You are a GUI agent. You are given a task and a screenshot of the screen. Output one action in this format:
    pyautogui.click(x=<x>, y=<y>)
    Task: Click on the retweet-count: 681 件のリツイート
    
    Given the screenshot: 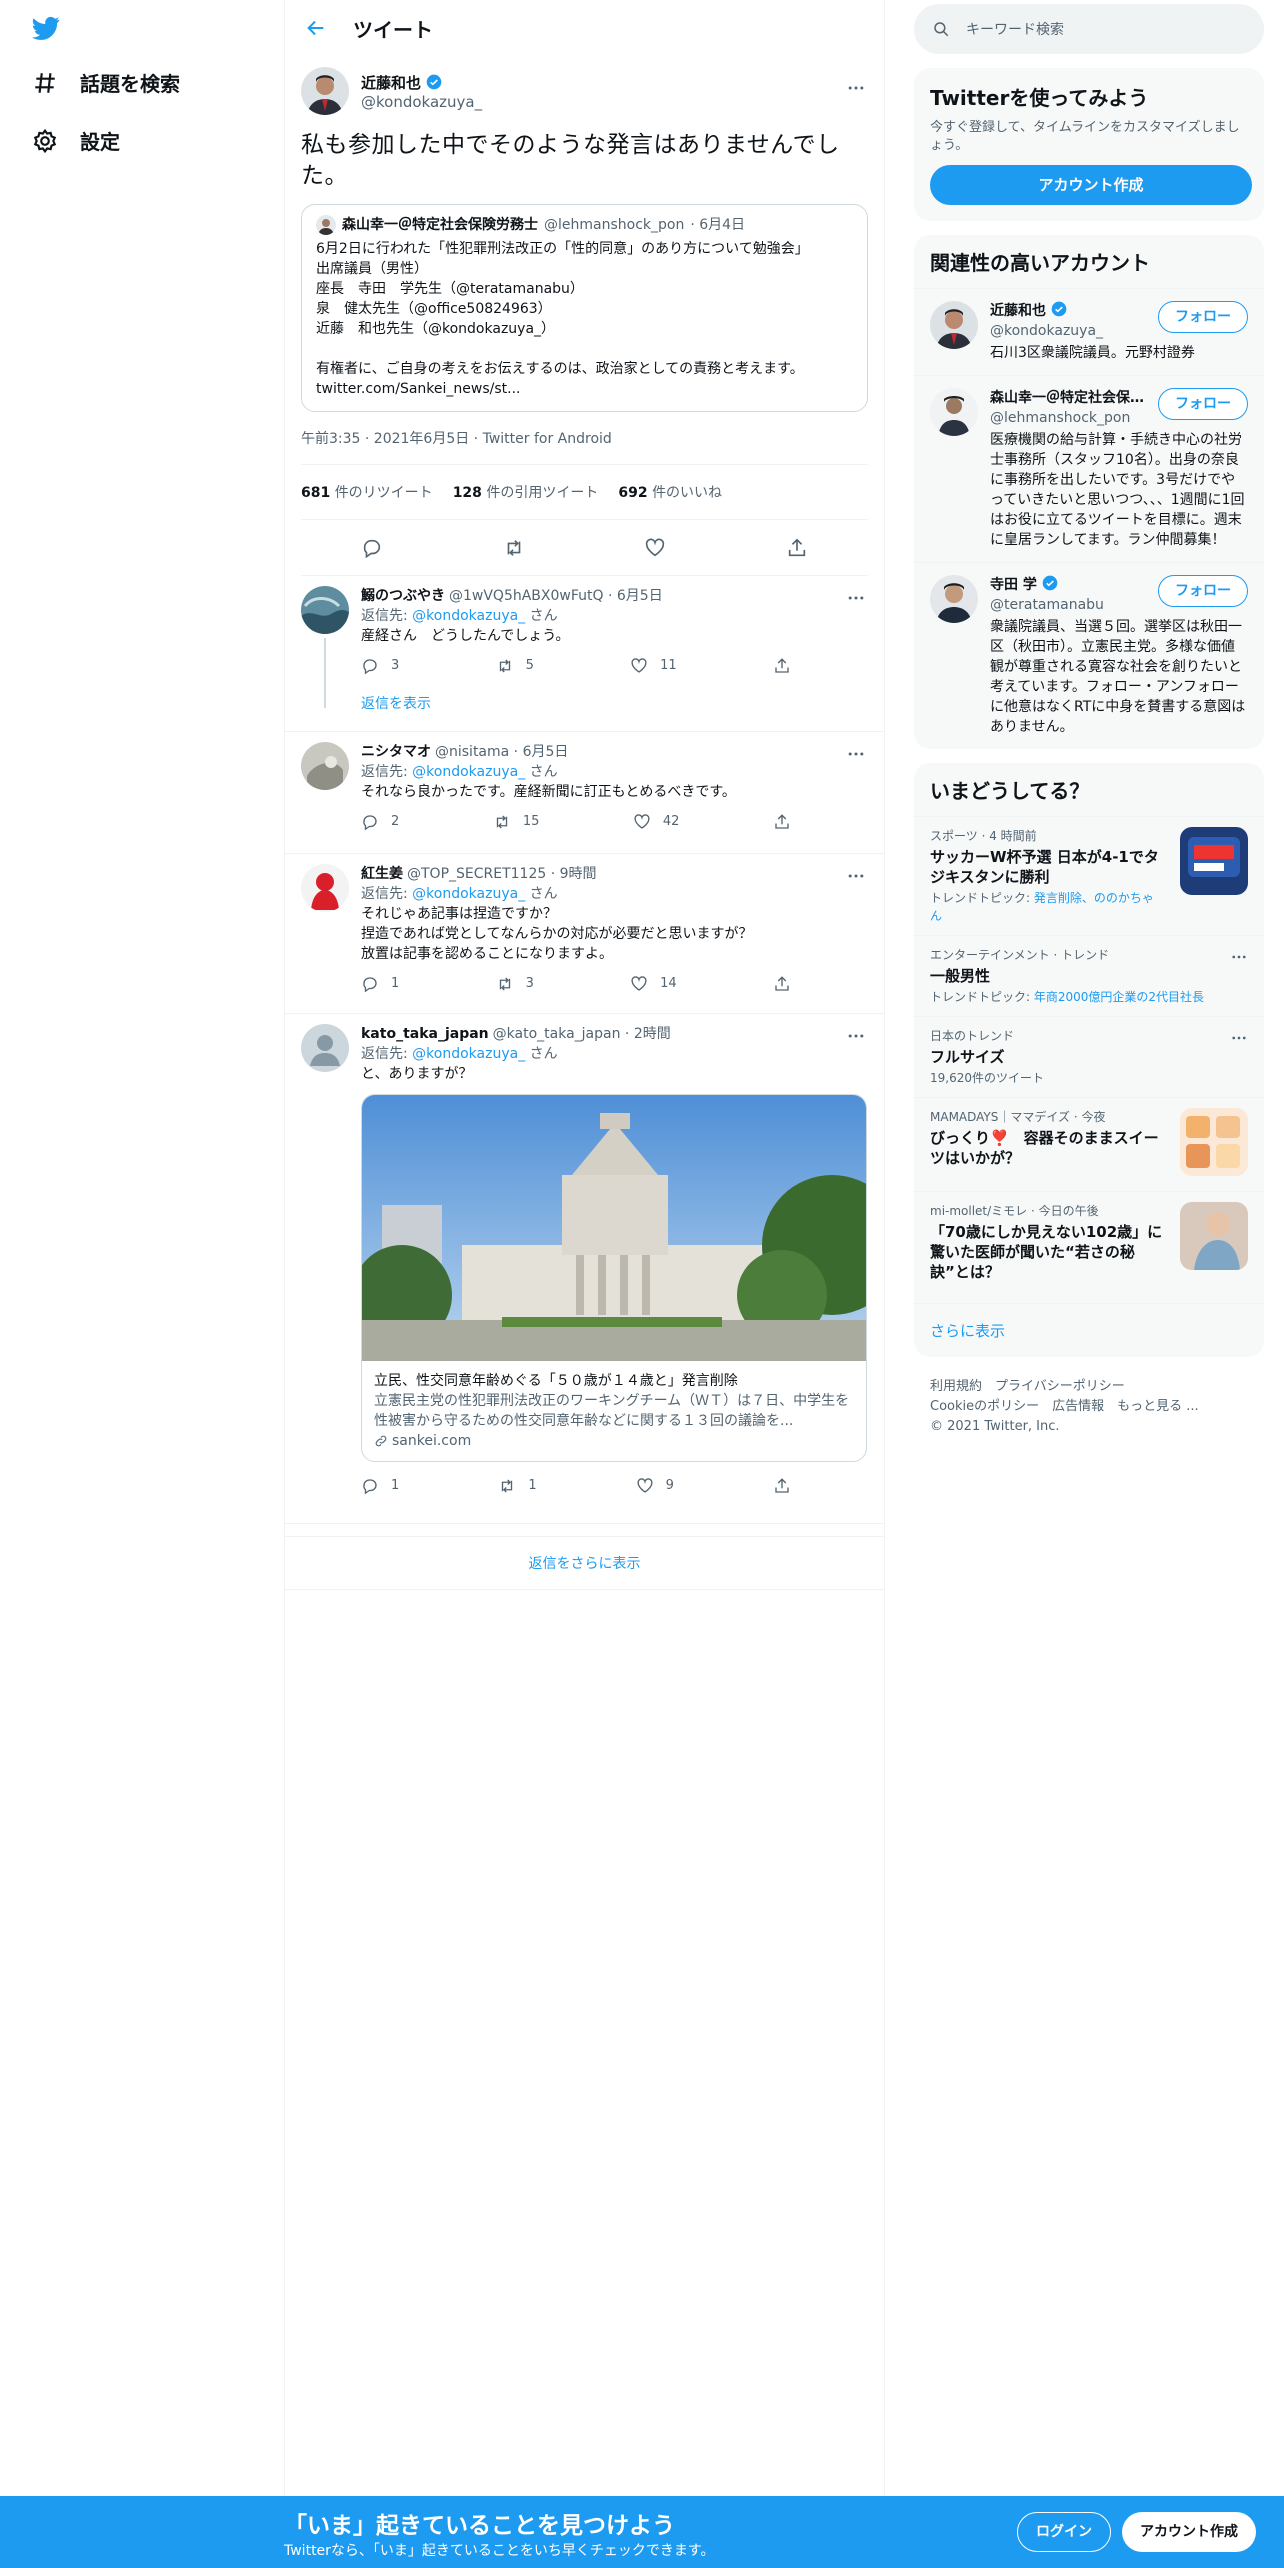 What is the action you would take?
    pyautogui.click(x=367, y=492)
    